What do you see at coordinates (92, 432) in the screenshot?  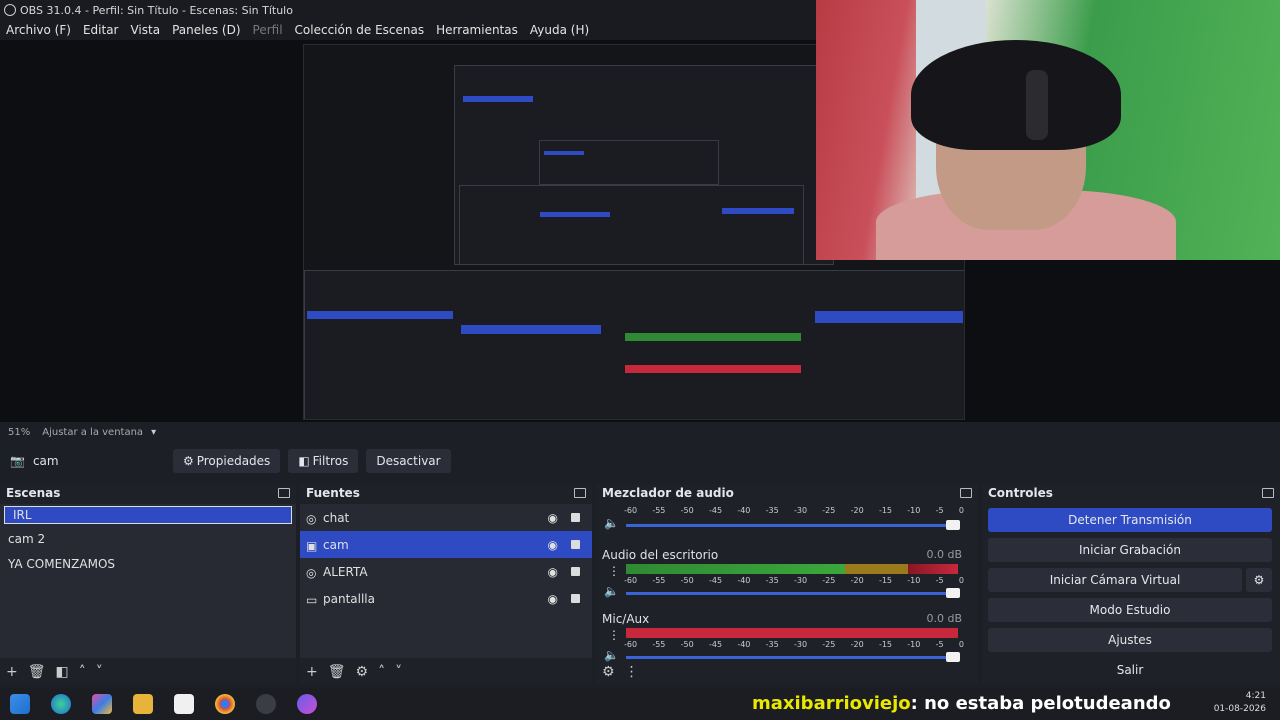 I see `zoom-fit-select: Ajustar a la ventana` at bounding box center [92, 432].